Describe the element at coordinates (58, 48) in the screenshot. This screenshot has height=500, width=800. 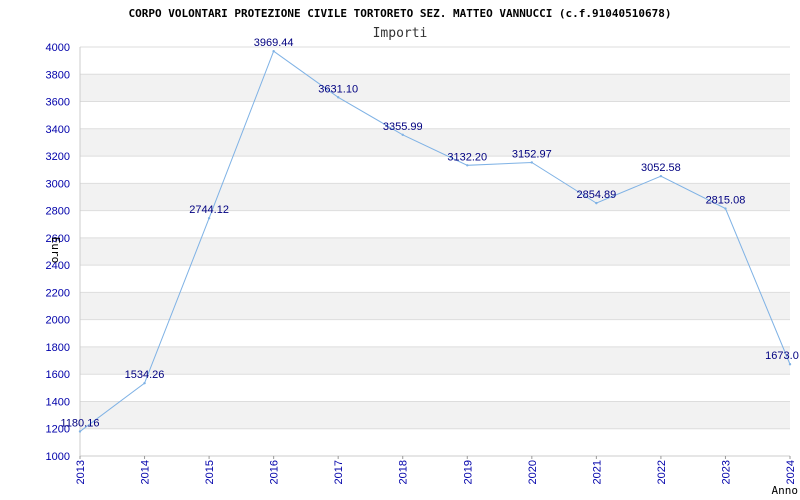
I see `y-tick-label: 4000` at that location.